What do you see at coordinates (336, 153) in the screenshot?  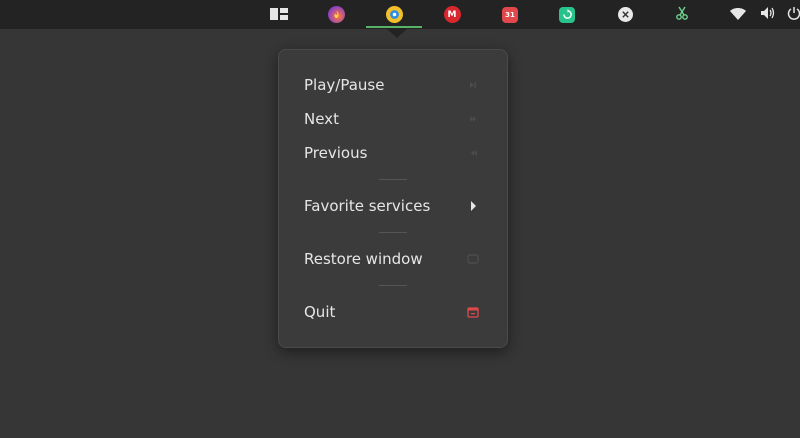 I see `menu-item-label: Previous` at bounding box center [336, 153].